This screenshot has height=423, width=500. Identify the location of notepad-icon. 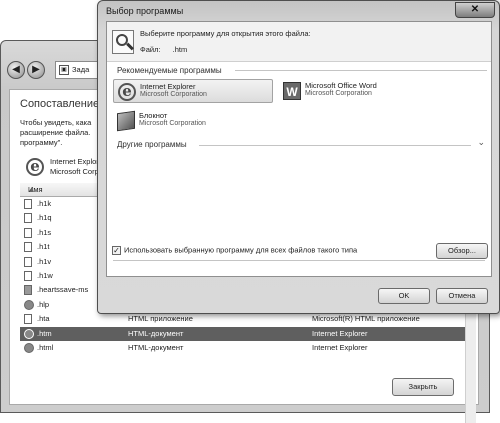
(126, 121).